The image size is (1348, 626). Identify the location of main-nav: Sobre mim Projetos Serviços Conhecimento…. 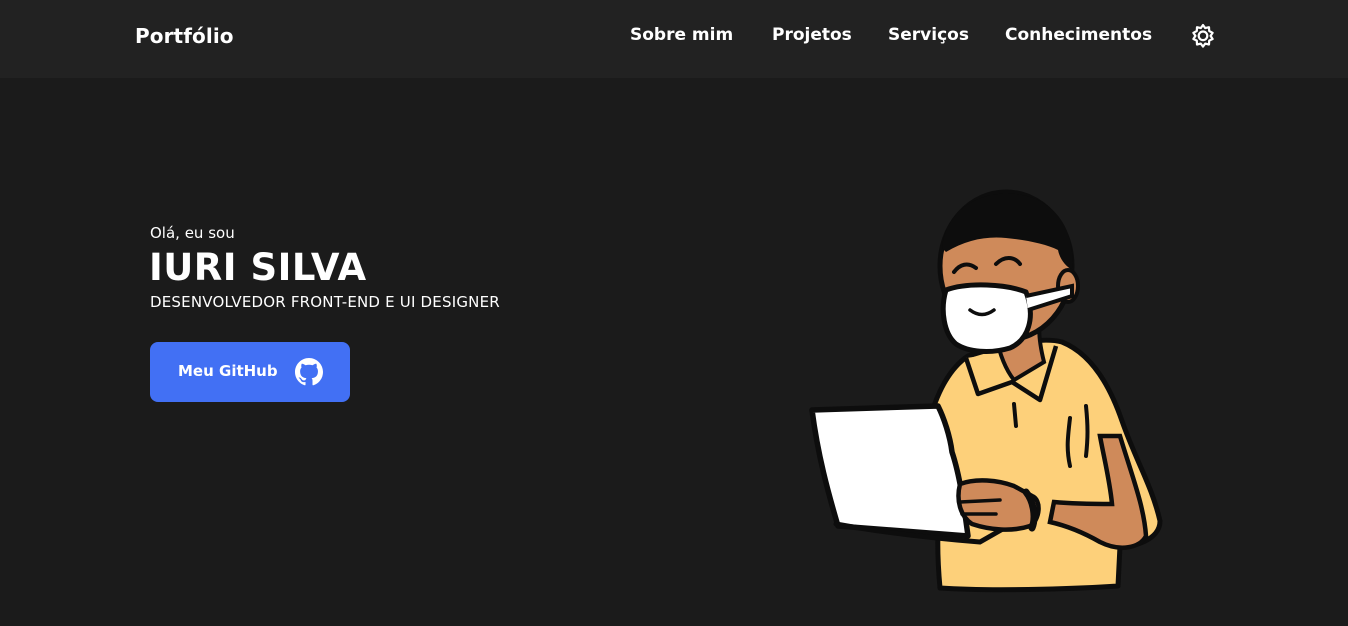
(674, 39).